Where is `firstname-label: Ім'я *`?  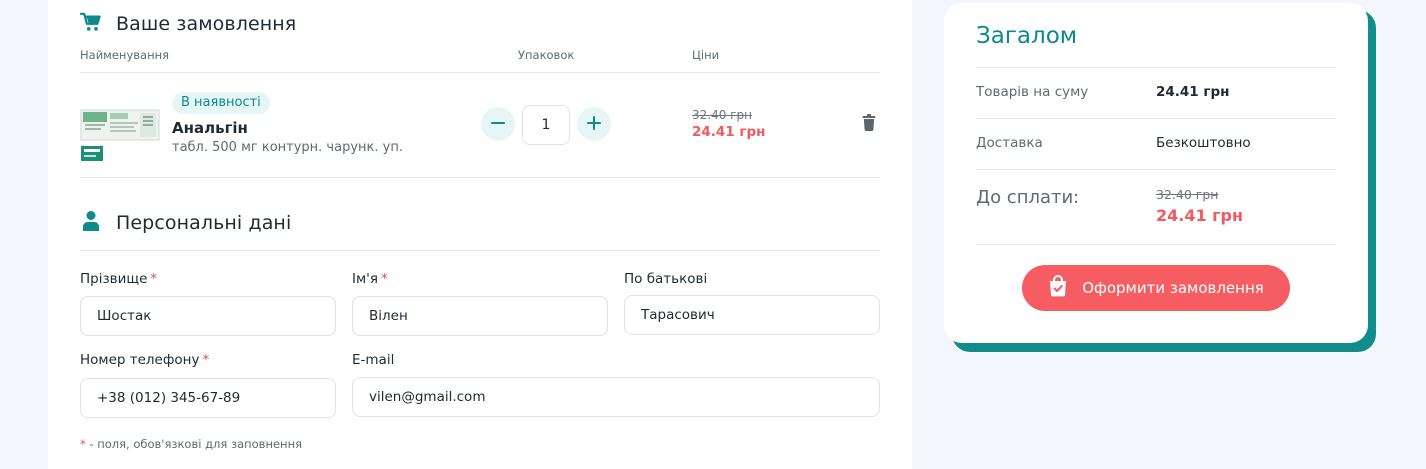
firstname-label: Ім'я * is located at coordinates (370, 279).